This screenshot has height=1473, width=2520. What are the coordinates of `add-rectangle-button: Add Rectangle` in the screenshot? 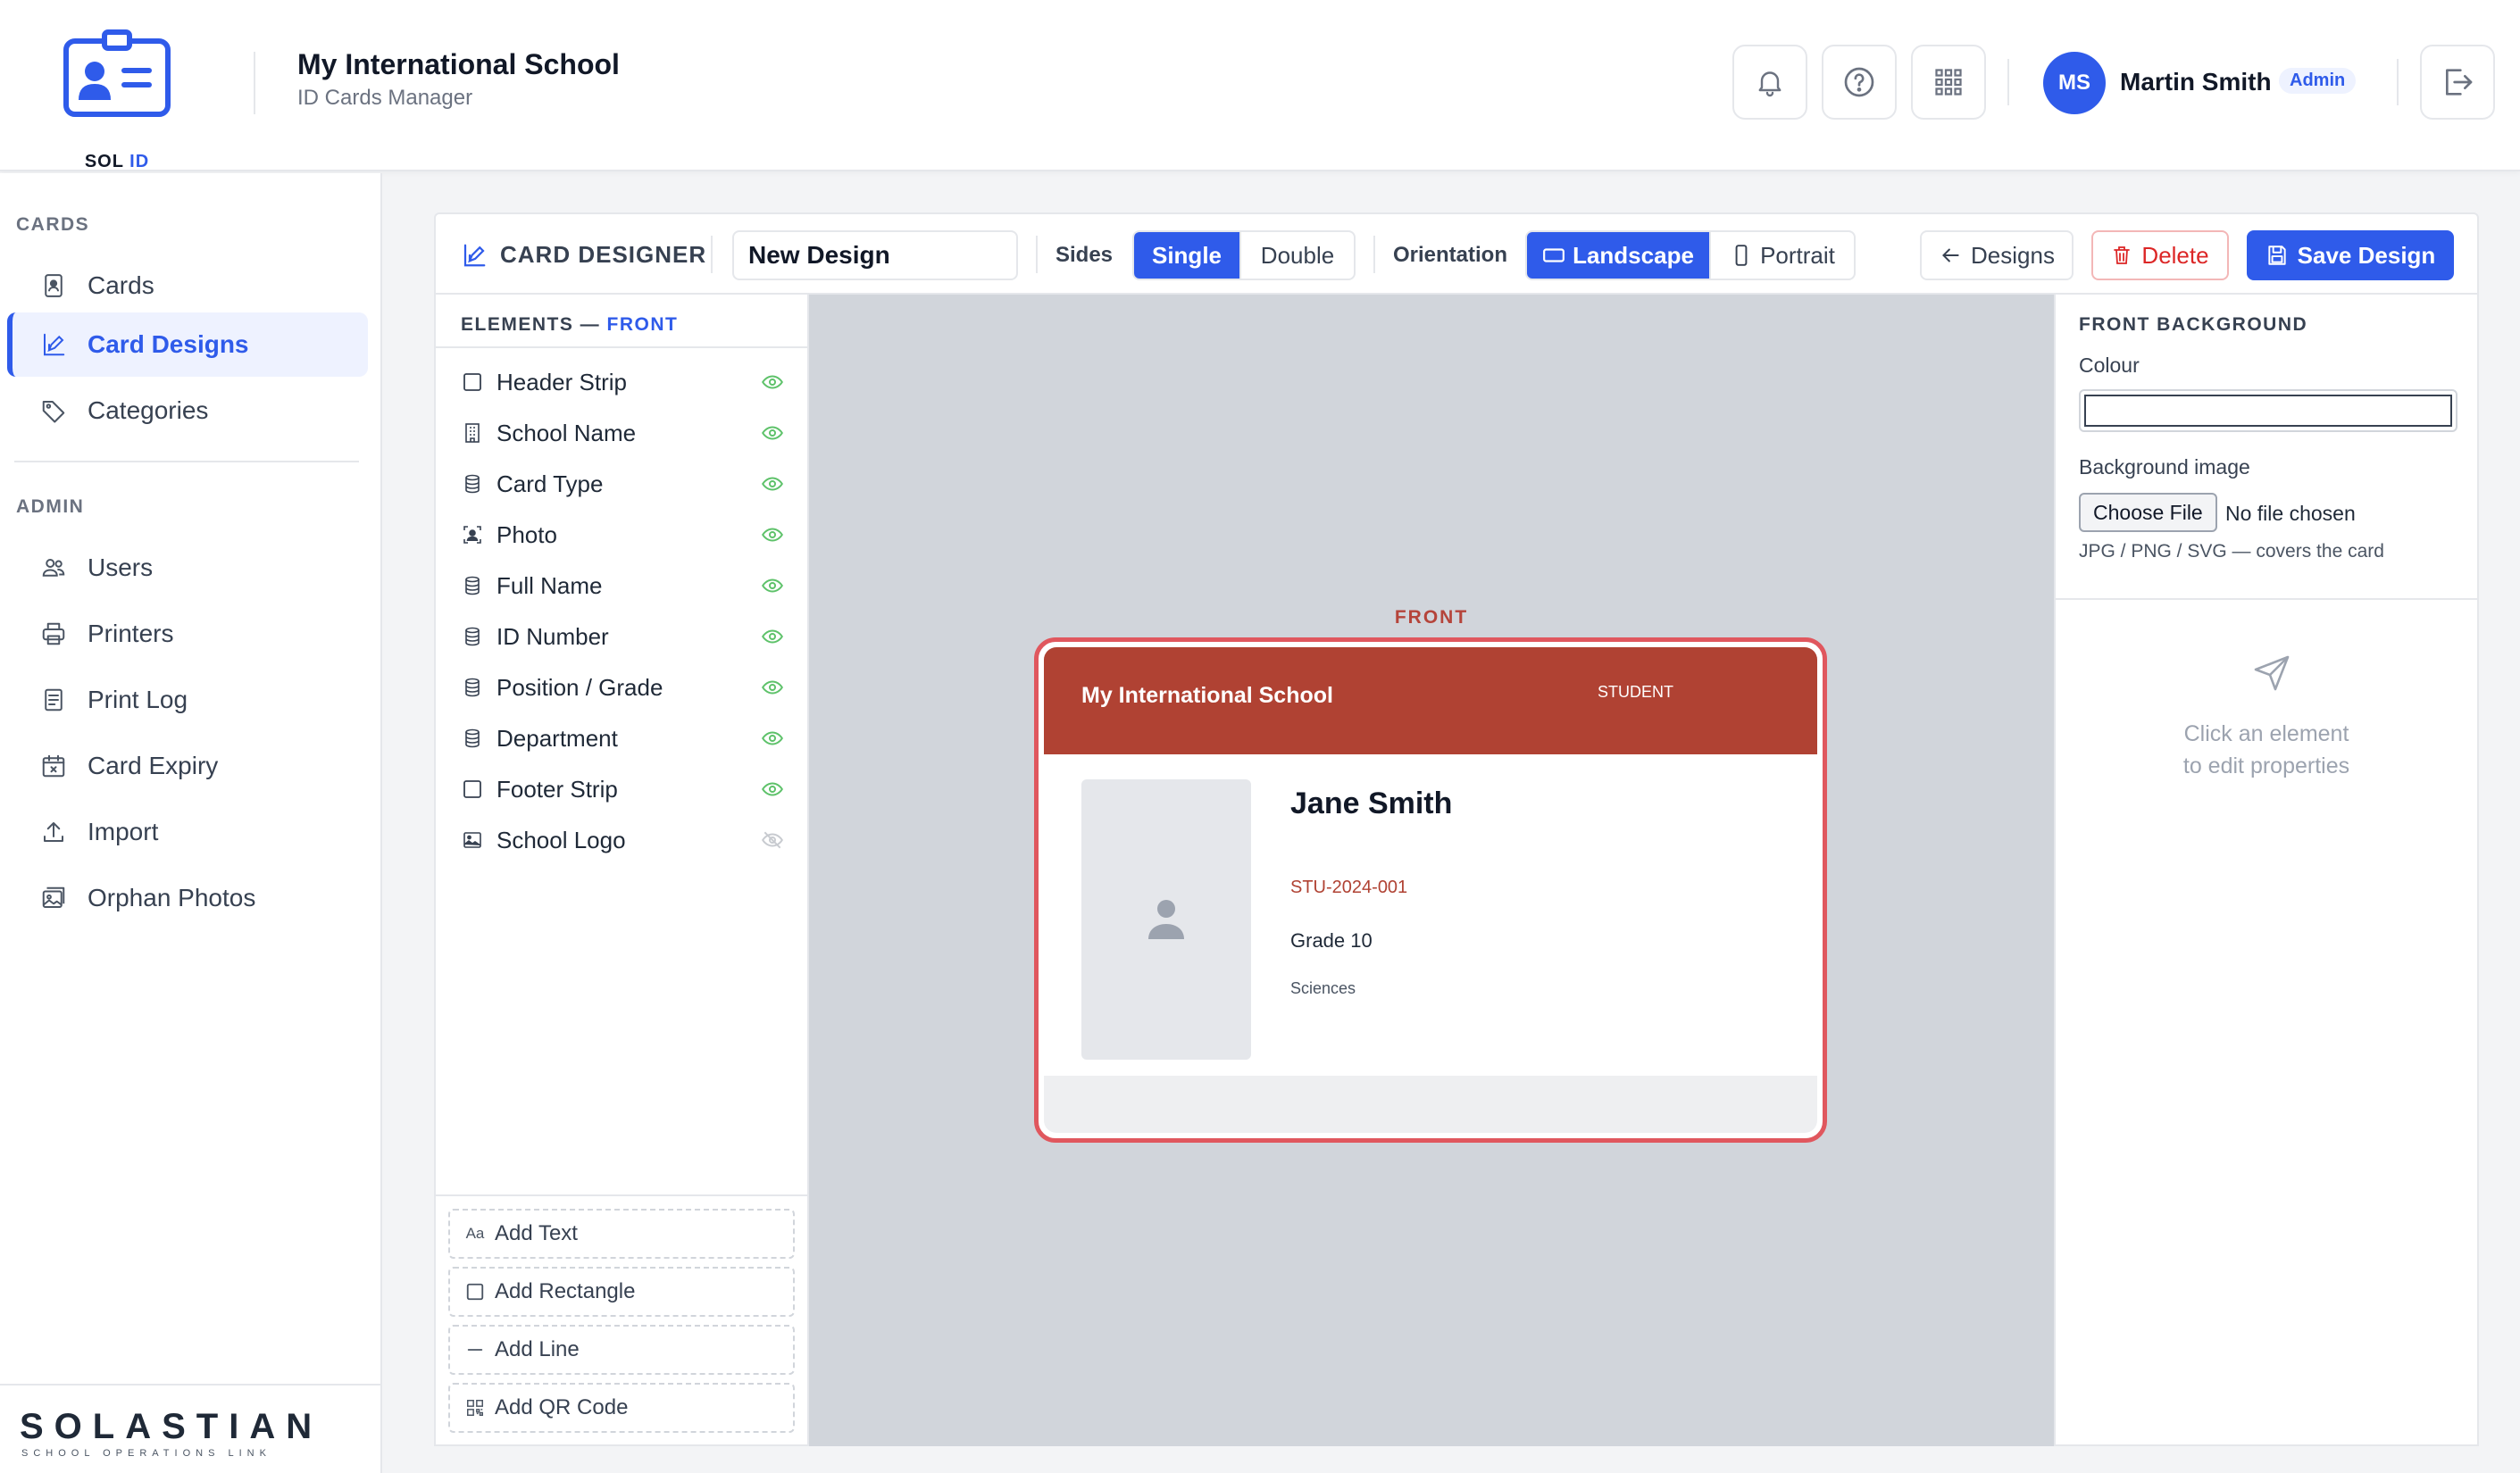 It's located at (622, 1292).